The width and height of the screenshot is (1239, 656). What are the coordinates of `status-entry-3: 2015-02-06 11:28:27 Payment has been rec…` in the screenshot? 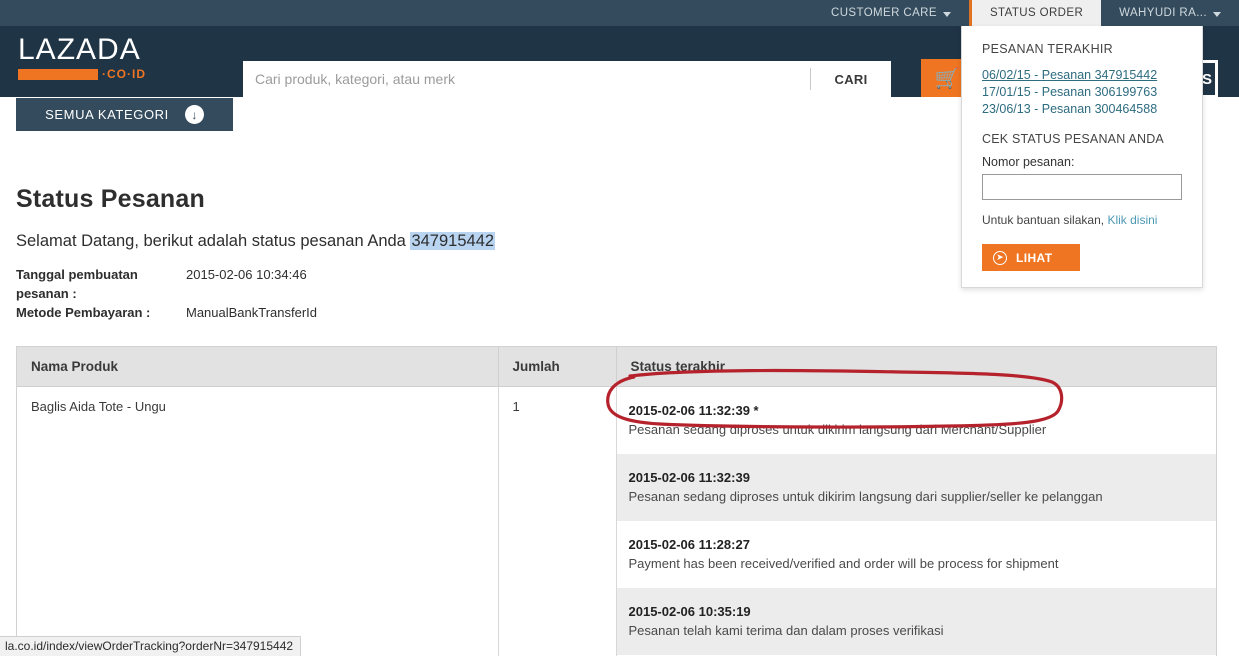 It's located at (917, 554).